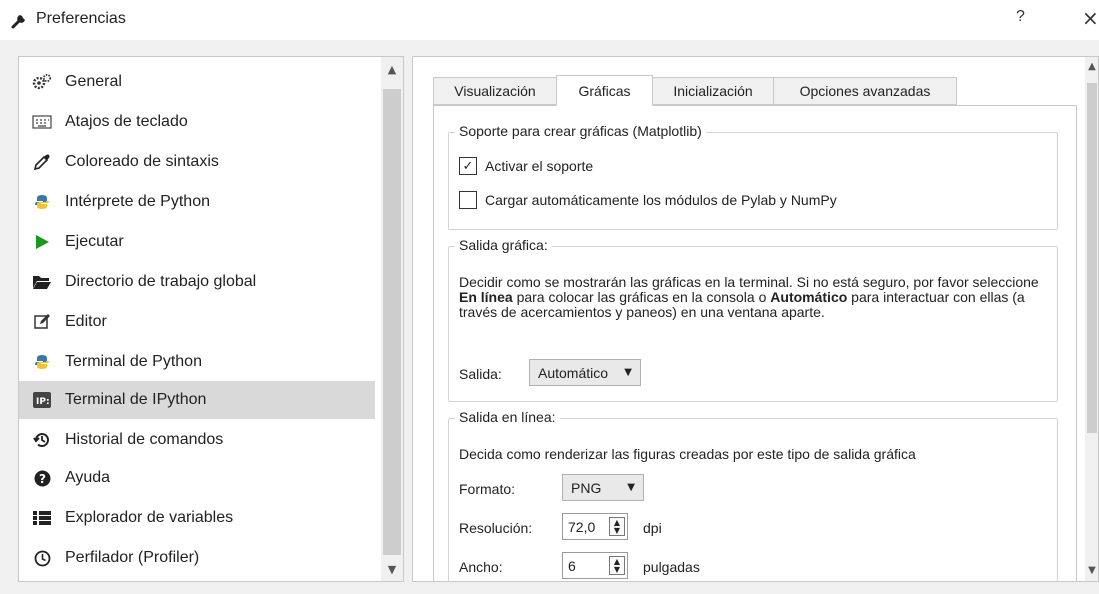  What do you see at coordinates (495, 91) in the screenshot?
I see `tab-visualizacion: Visualización` at bounding box center [495, 91].